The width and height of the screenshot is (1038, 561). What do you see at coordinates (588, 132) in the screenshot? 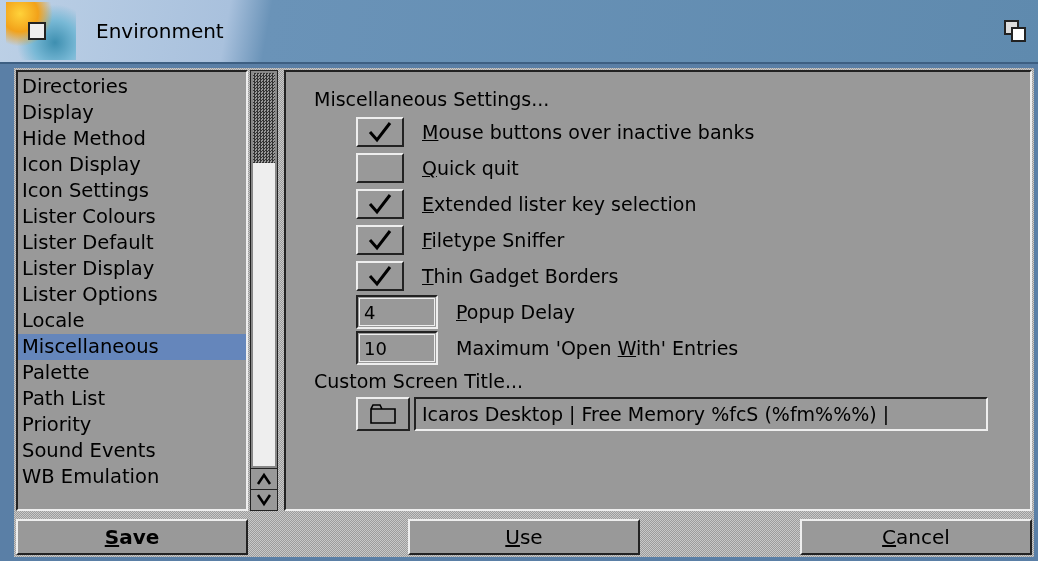
I see `checkbox-label: Mouse buttons over inactive banks` at bounding box center [588, 132].